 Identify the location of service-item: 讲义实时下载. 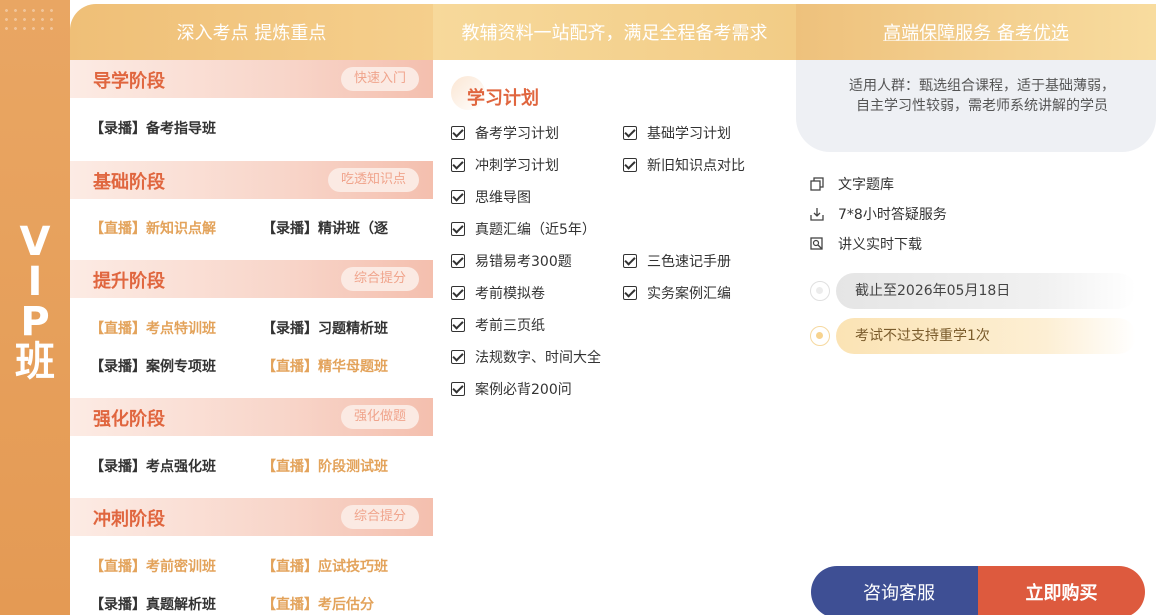
(866, 244).